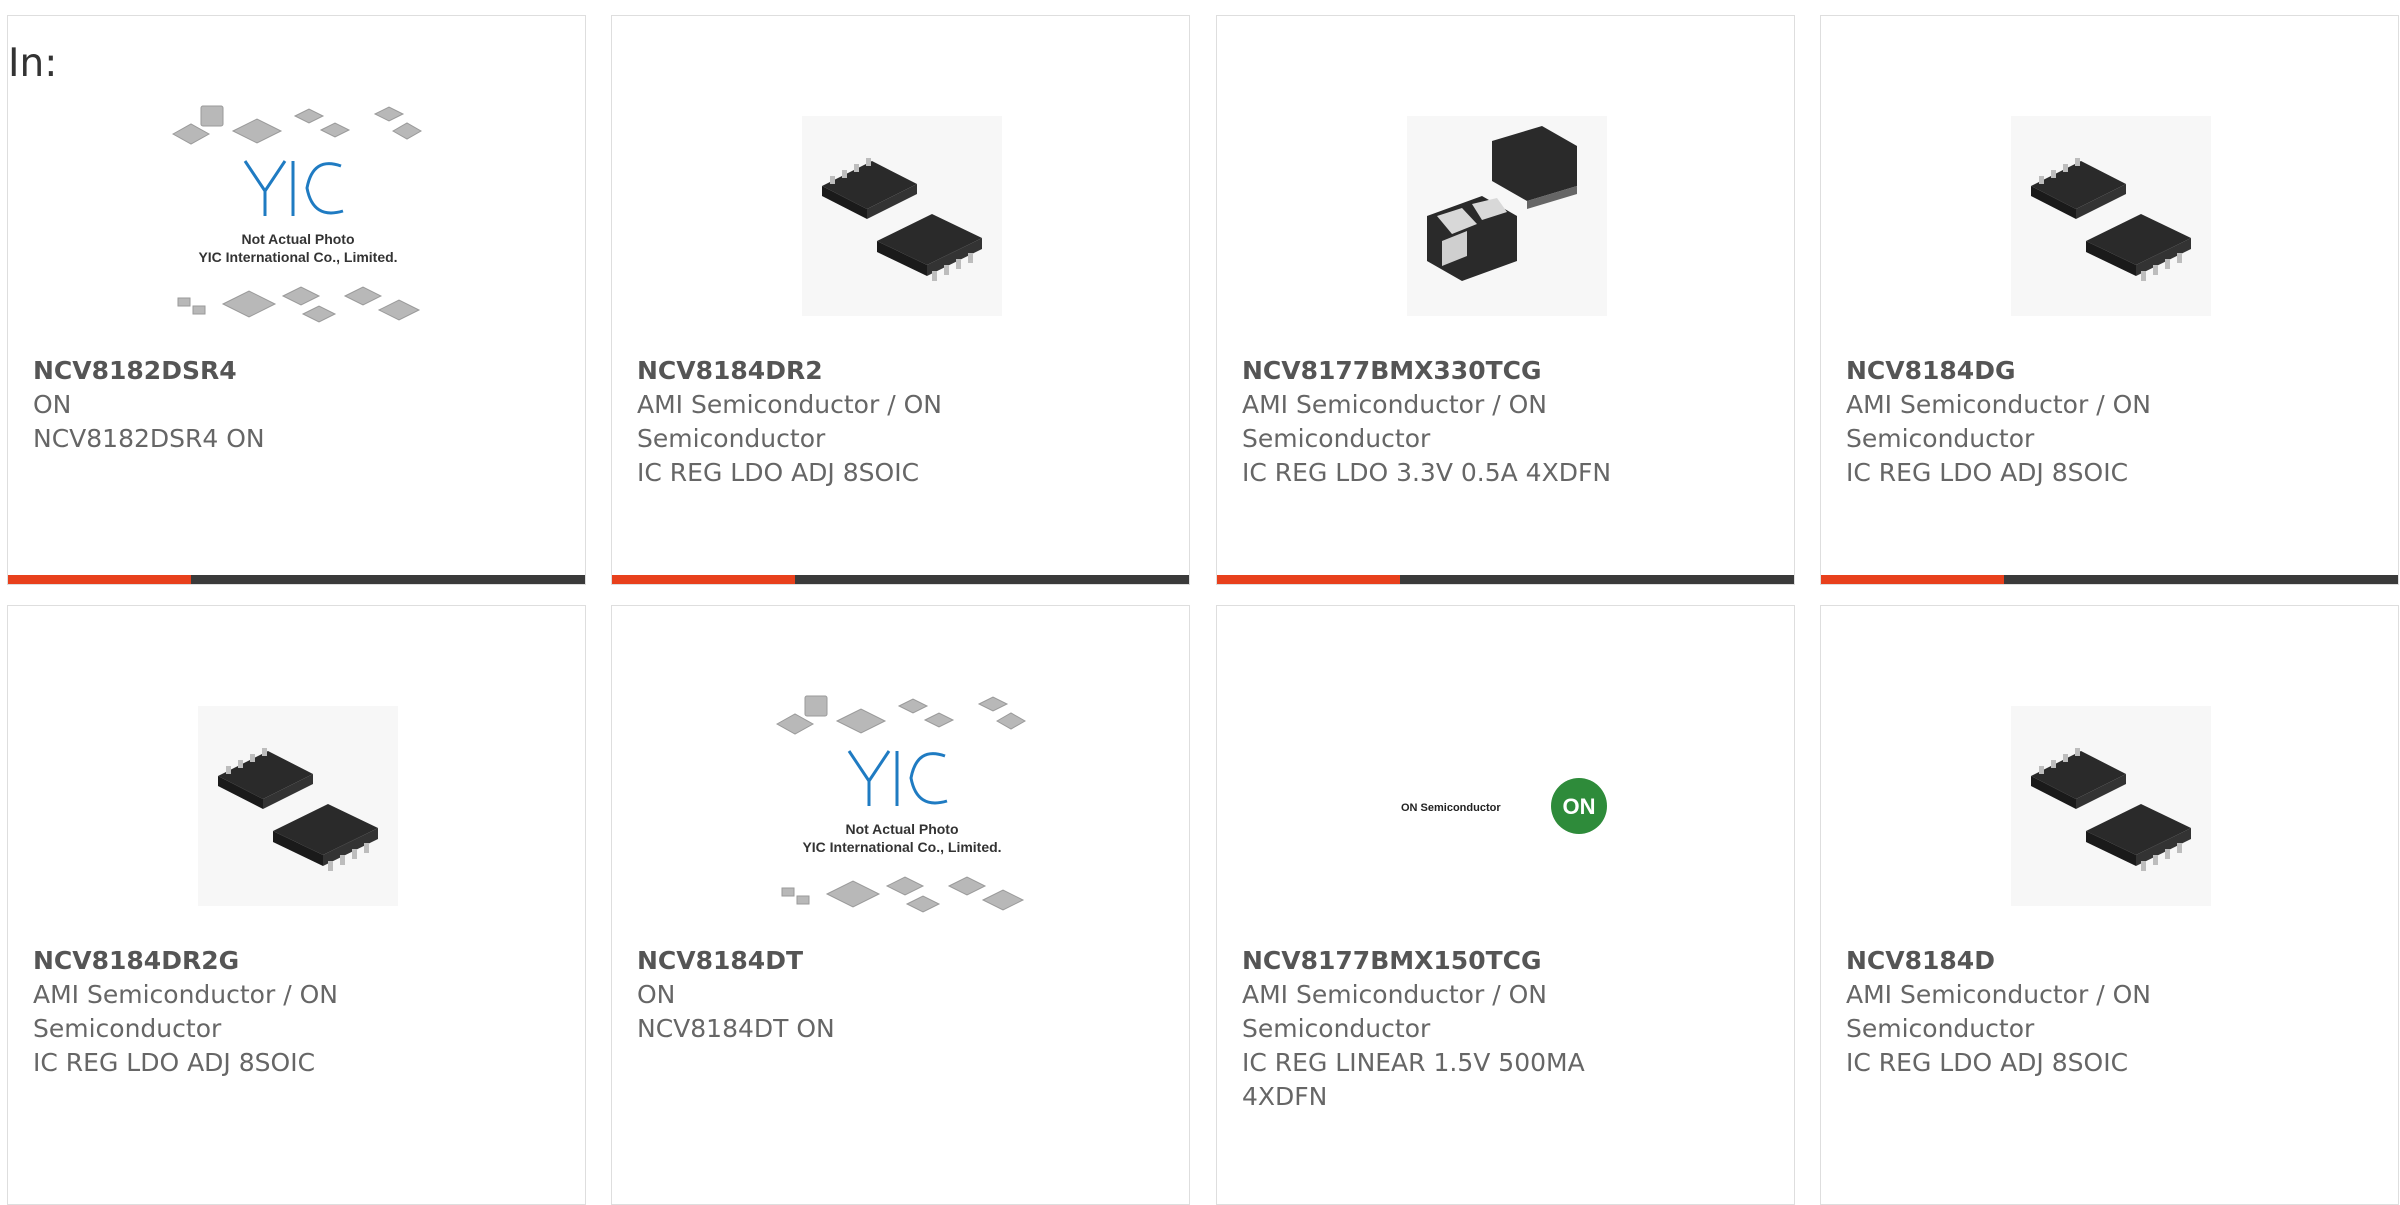 This screenshot has width=2400, height=1205. Describe the element at coordinates (149, 438) in the screenshot. I see `description: NCV8182DSR4 ON` at that location.